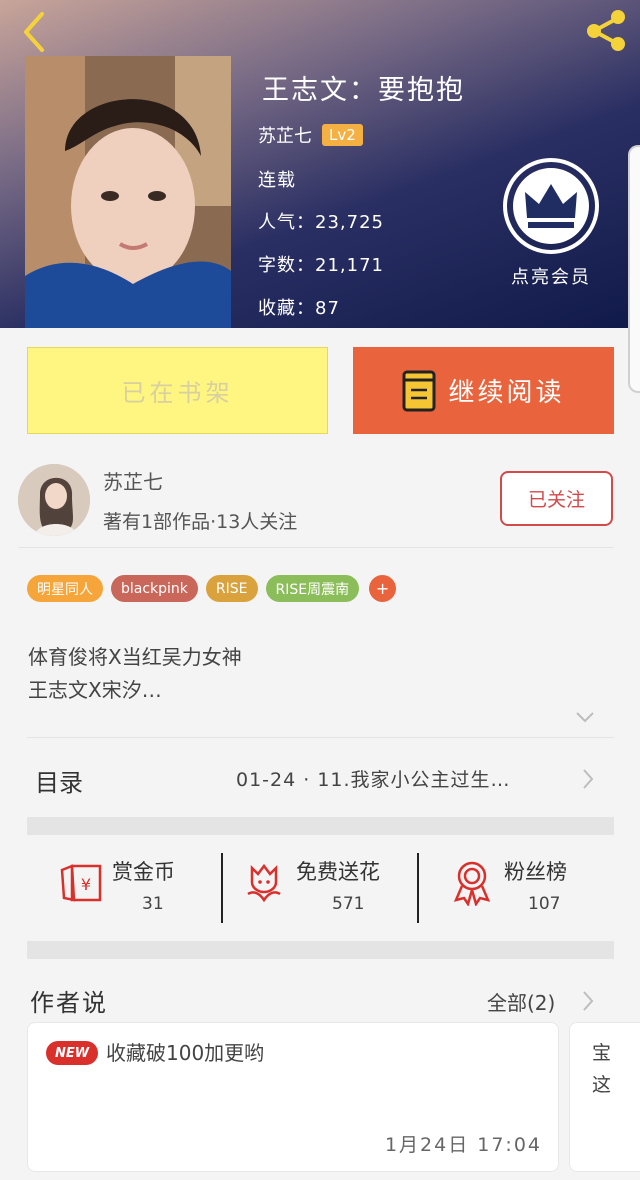  I want to click on reward-coins-label: 赏金币, so click(143, 872).